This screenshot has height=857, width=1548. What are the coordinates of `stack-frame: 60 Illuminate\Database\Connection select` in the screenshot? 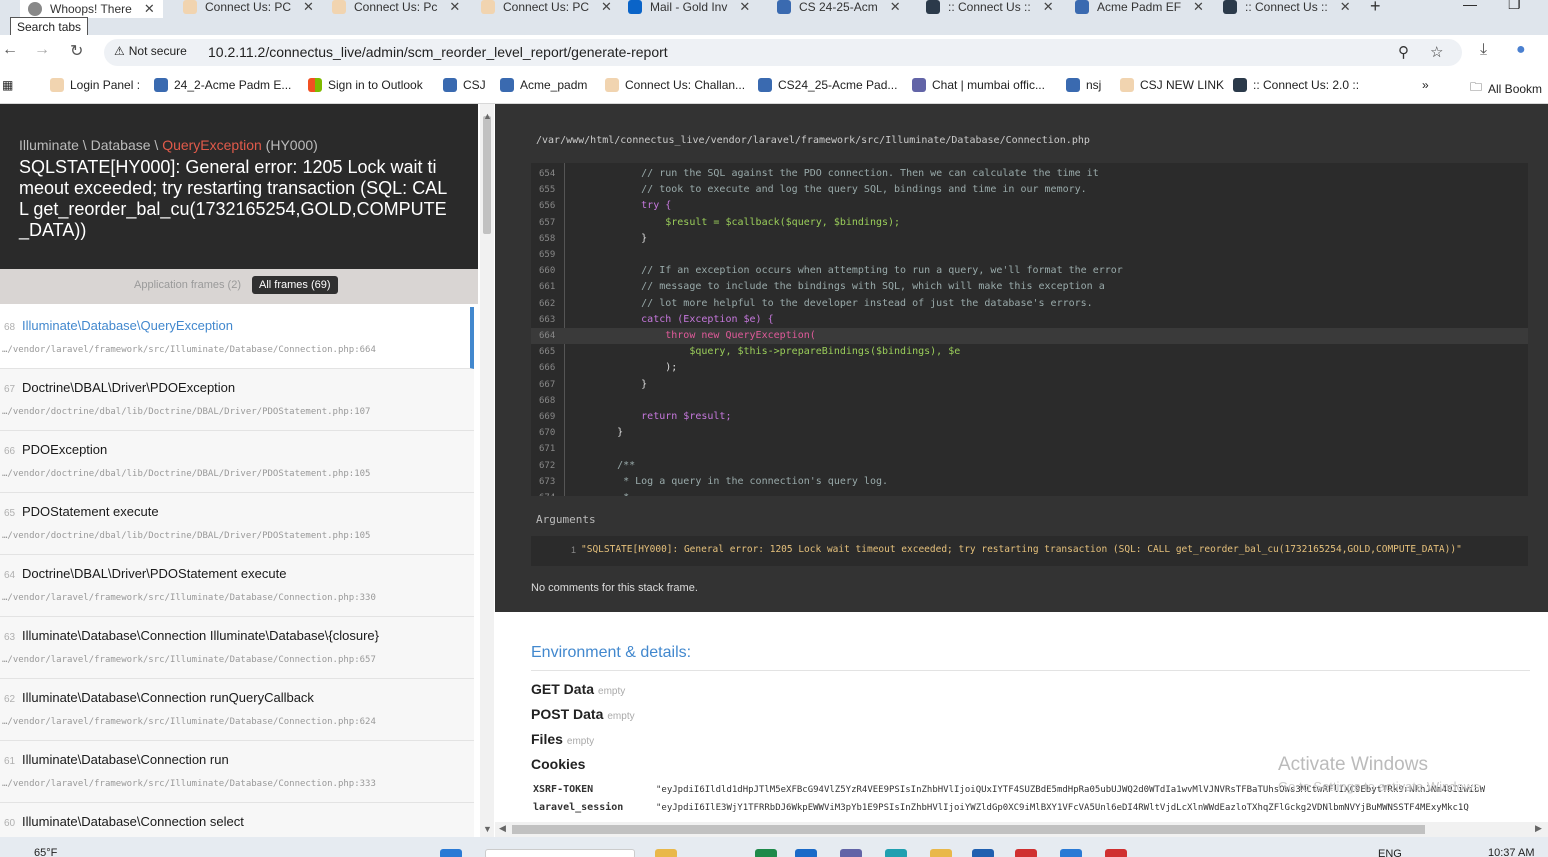 It's located at (237, 820).